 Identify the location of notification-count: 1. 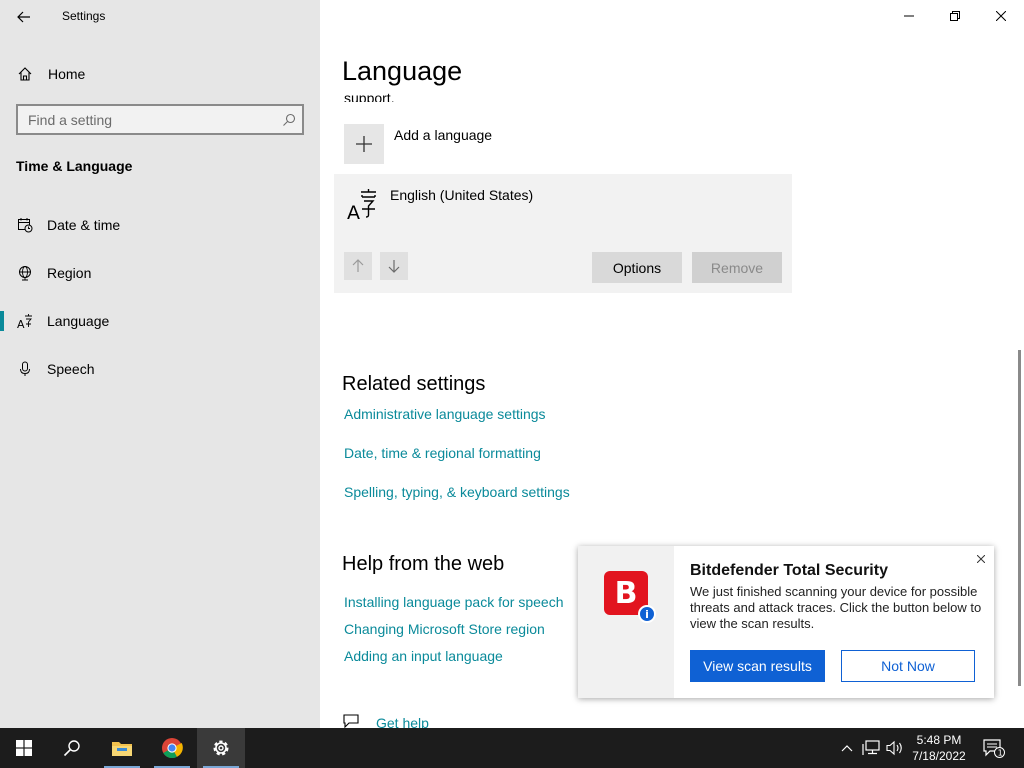
(1000, 753).